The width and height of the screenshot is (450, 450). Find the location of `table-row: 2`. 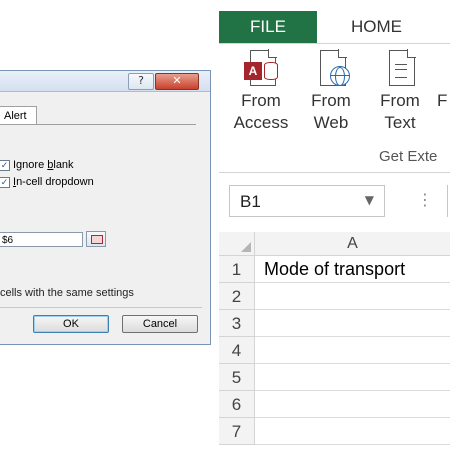

table-row: 2 is located at coordinates (334, 296).